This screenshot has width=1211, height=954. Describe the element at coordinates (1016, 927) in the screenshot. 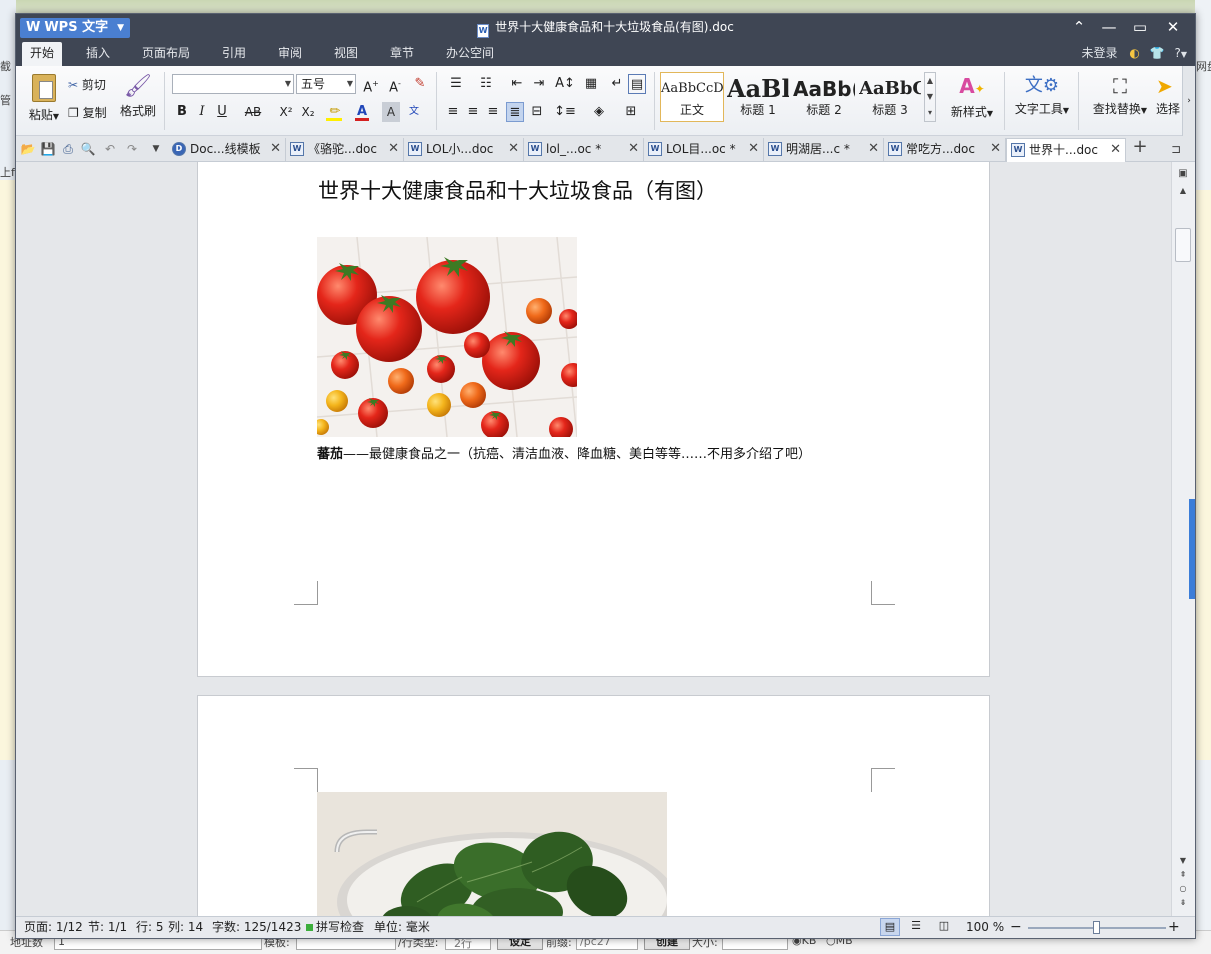

I see `zoom-out-button: −` at that location.